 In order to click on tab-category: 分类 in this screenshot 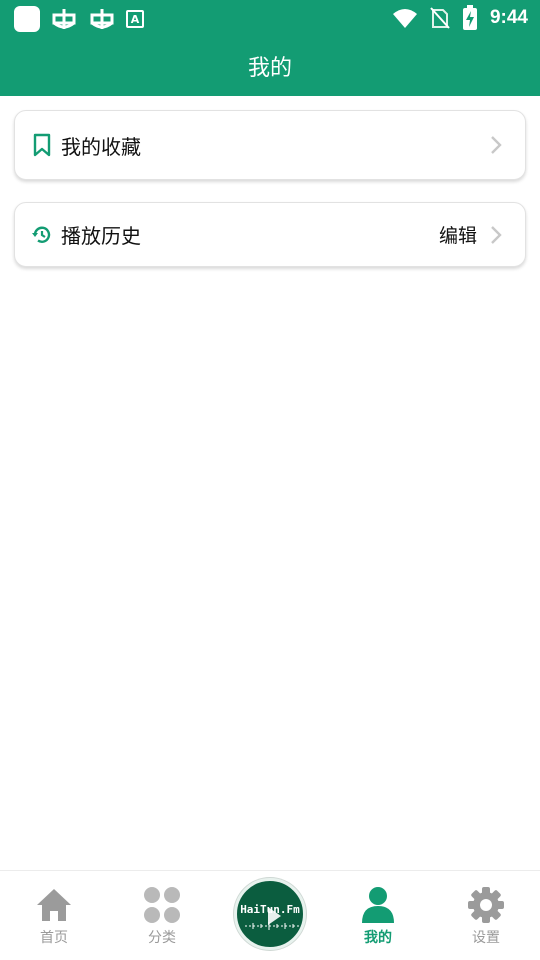, I will do `click(162, 916)`.